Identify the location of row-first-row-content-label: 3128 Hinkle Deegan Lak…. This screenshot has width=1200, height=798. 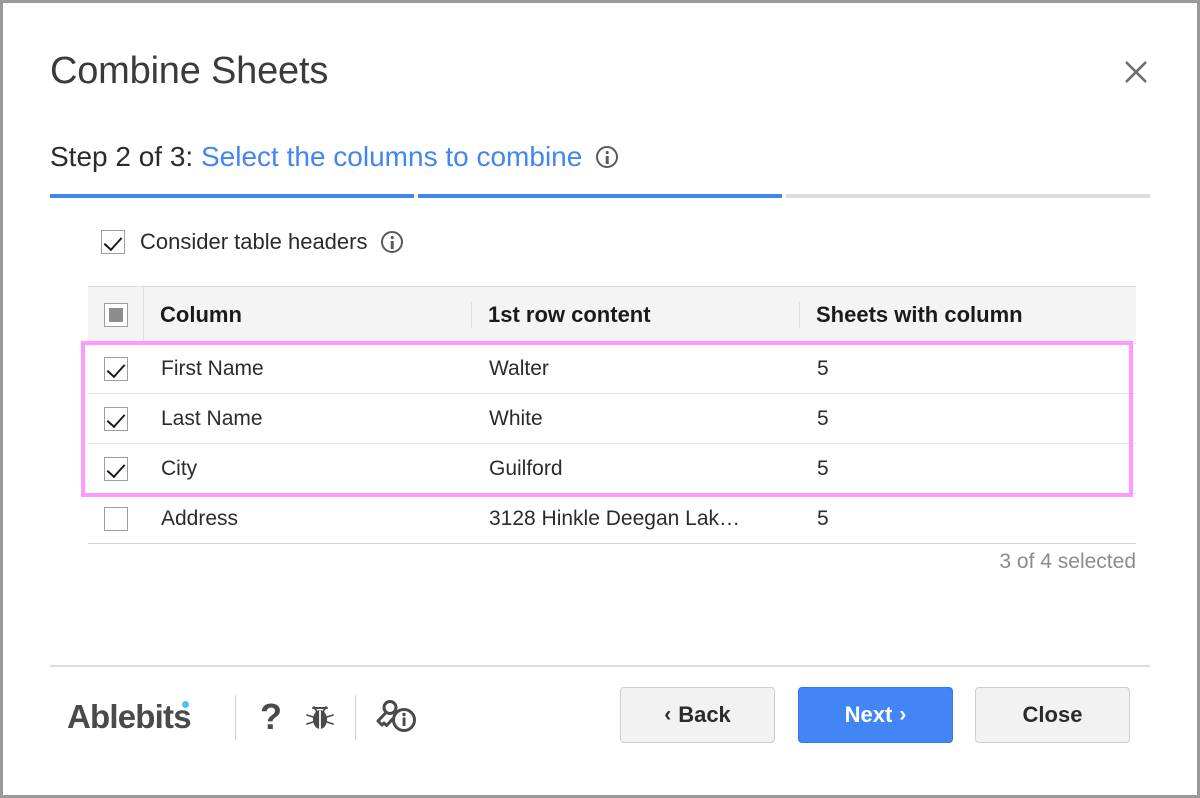
(614, 518).